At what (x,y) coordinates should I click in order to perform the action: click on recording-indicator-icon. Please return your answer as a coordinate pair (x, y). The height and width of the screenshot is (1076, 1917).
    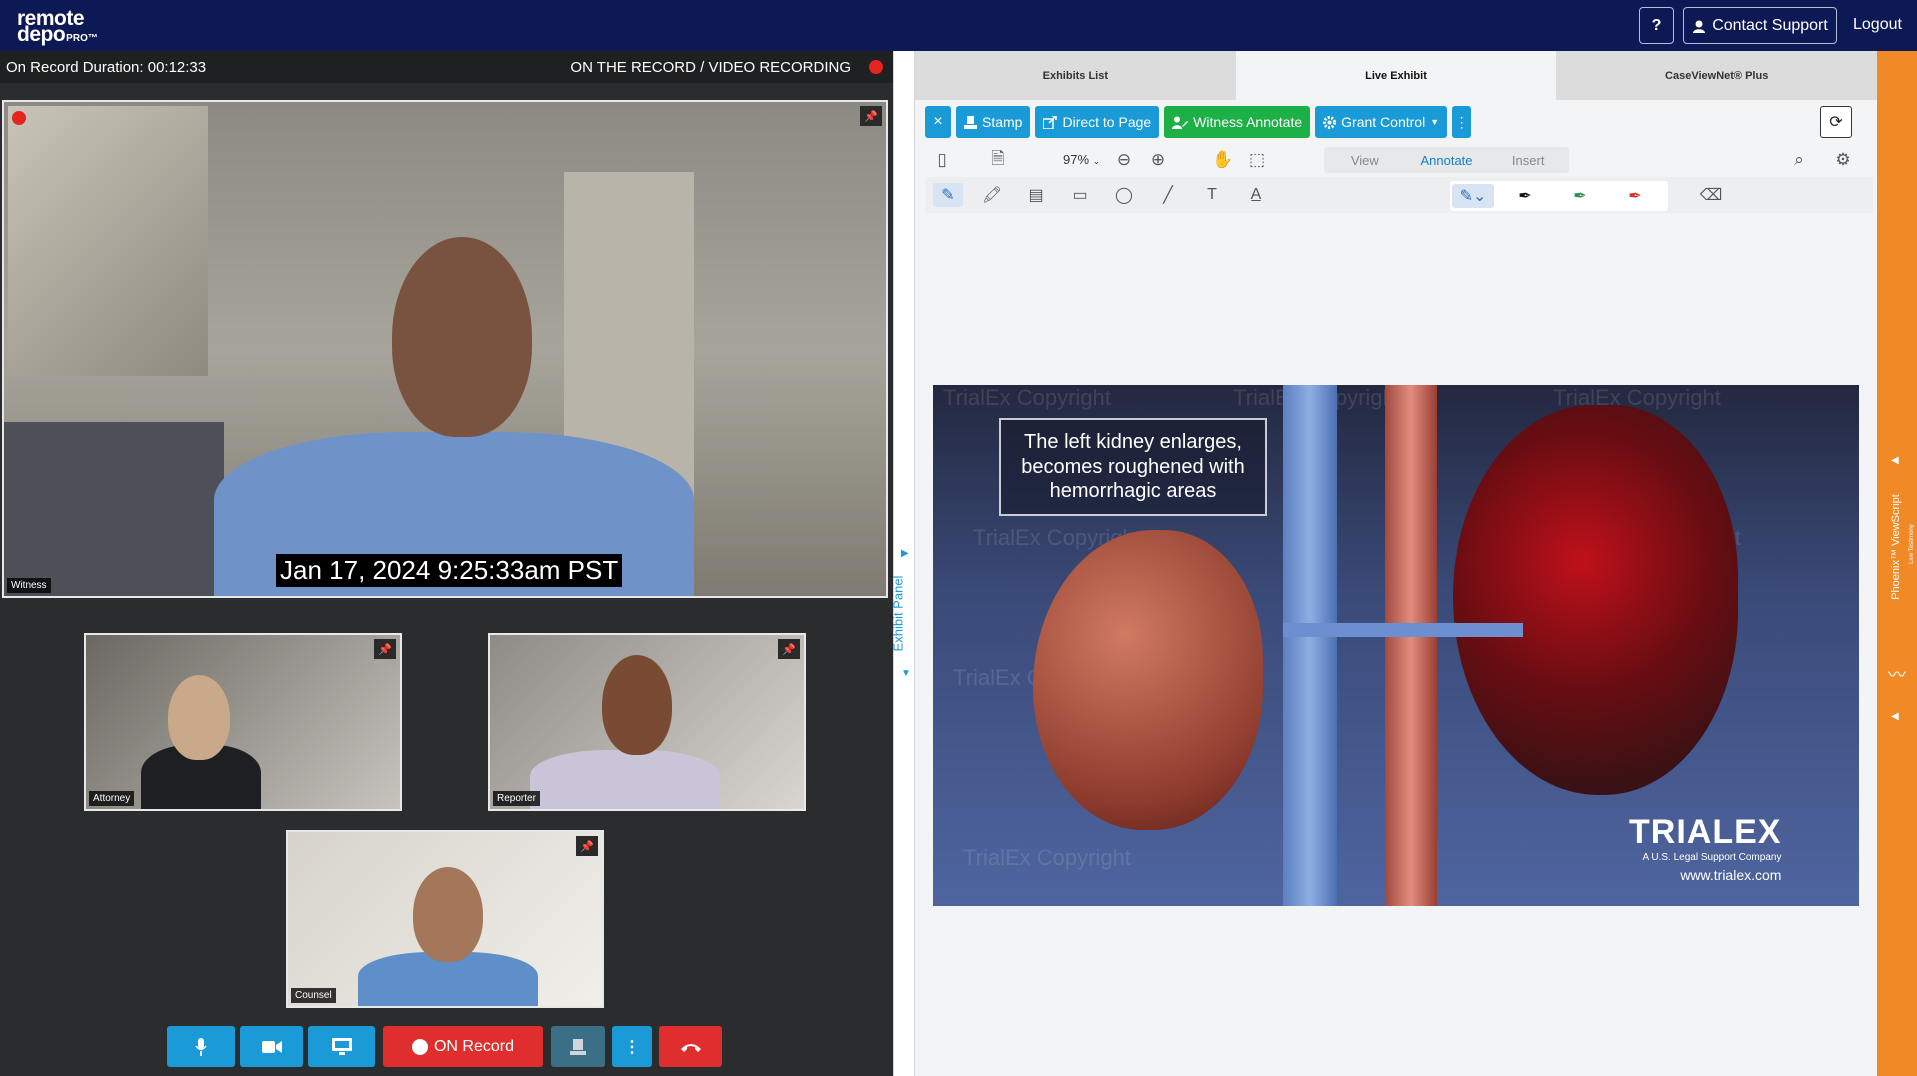
    Looking at the image, I should click on (876, 67).